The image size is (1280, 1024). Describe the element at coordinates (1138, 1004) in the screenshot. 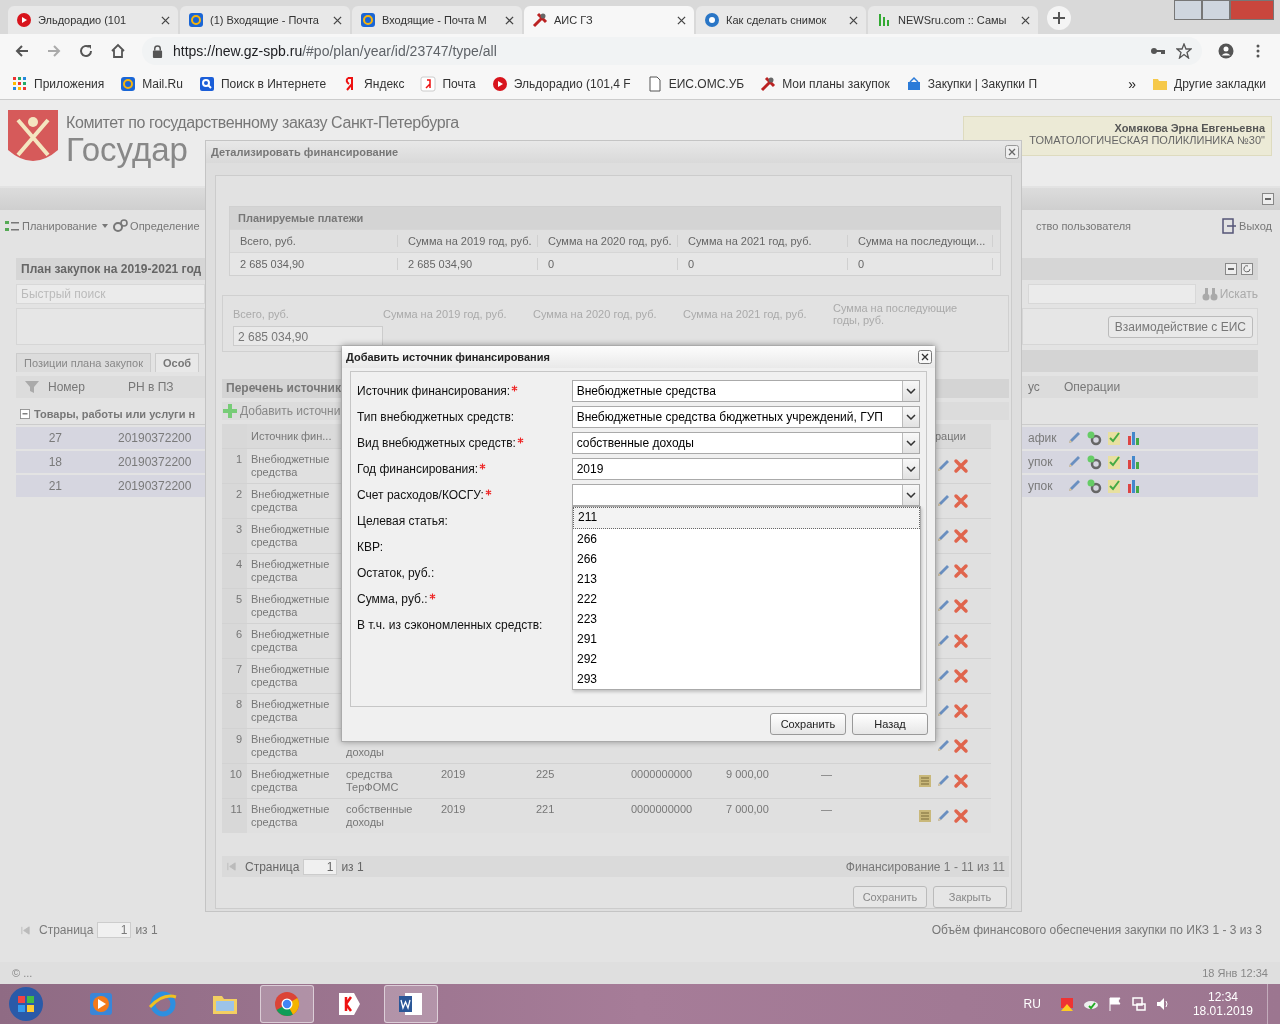

I see `network-icon` at that location.